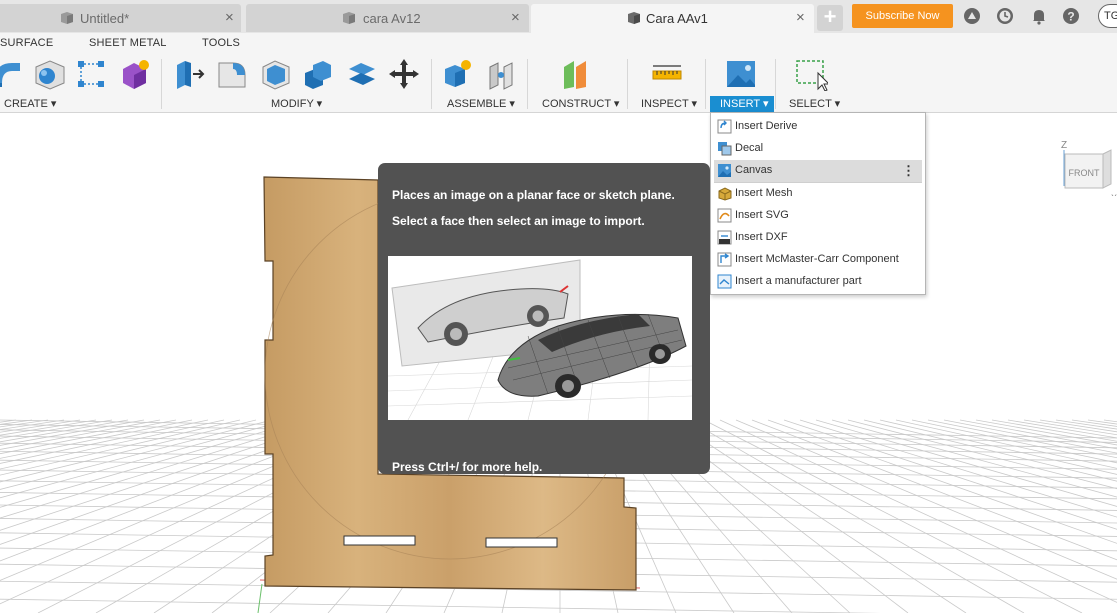 The image size is (1117, 613). Describe the element at coordinates (724, 237) in the screenshot. I see `insert-dxf-icon` at that location.